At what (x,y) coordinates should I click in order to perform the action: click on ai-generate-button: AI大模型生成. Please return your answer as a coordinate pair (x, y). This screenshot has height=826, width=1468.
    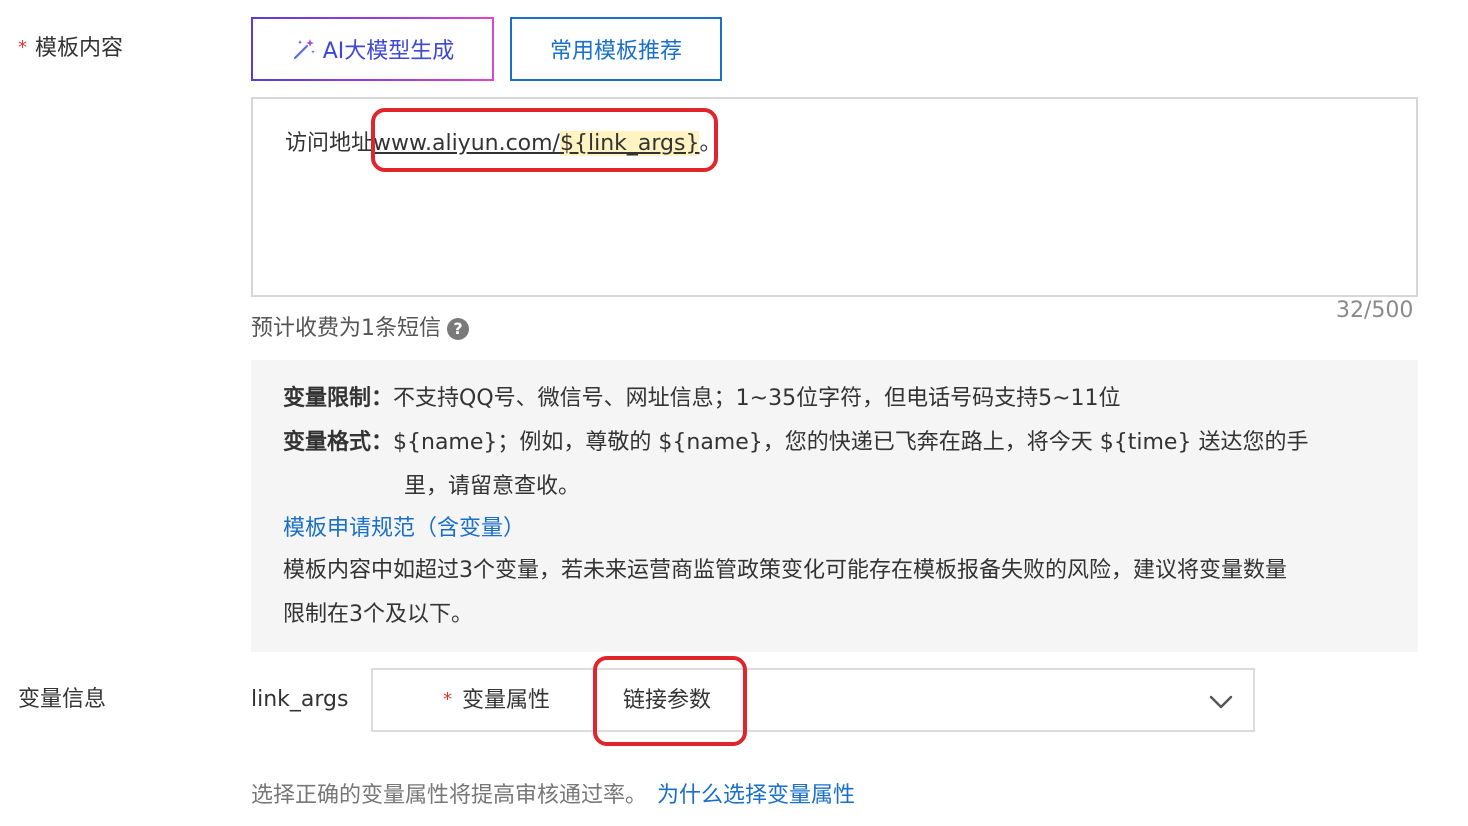
    Looking at the image, I should click on (372, 49).